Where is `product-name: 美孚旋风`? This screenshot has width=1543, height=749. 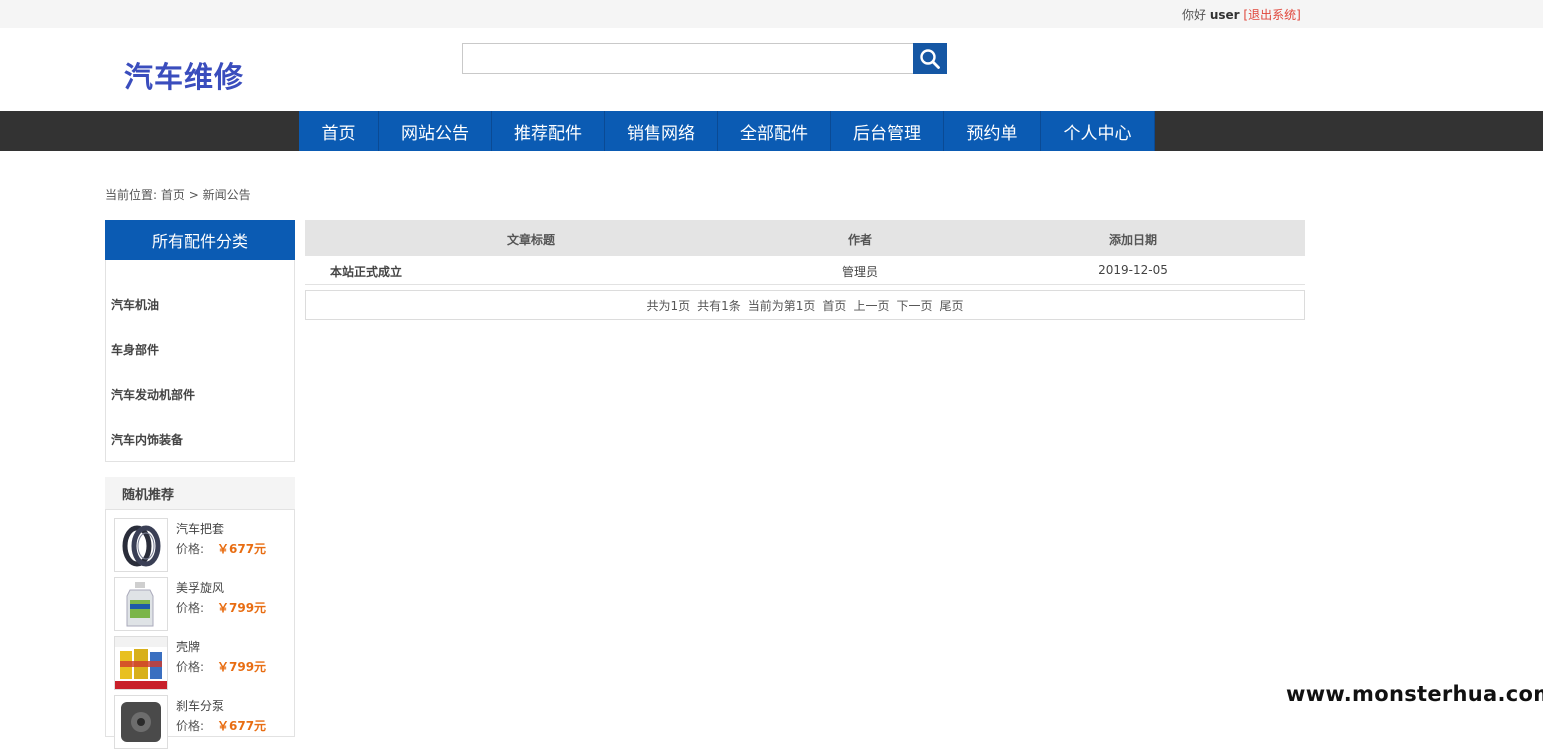 product-name: 美孚旋风 is located at coordinates (200, 587).